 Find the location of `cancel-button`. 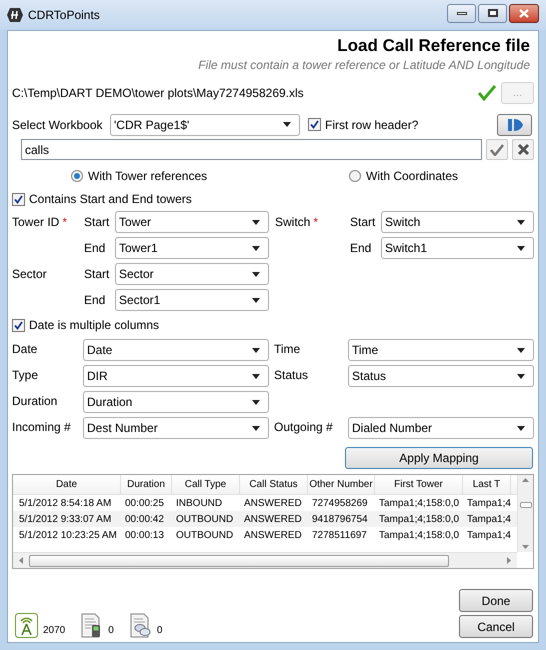

cancel-button is located at coordinates (523, 149).